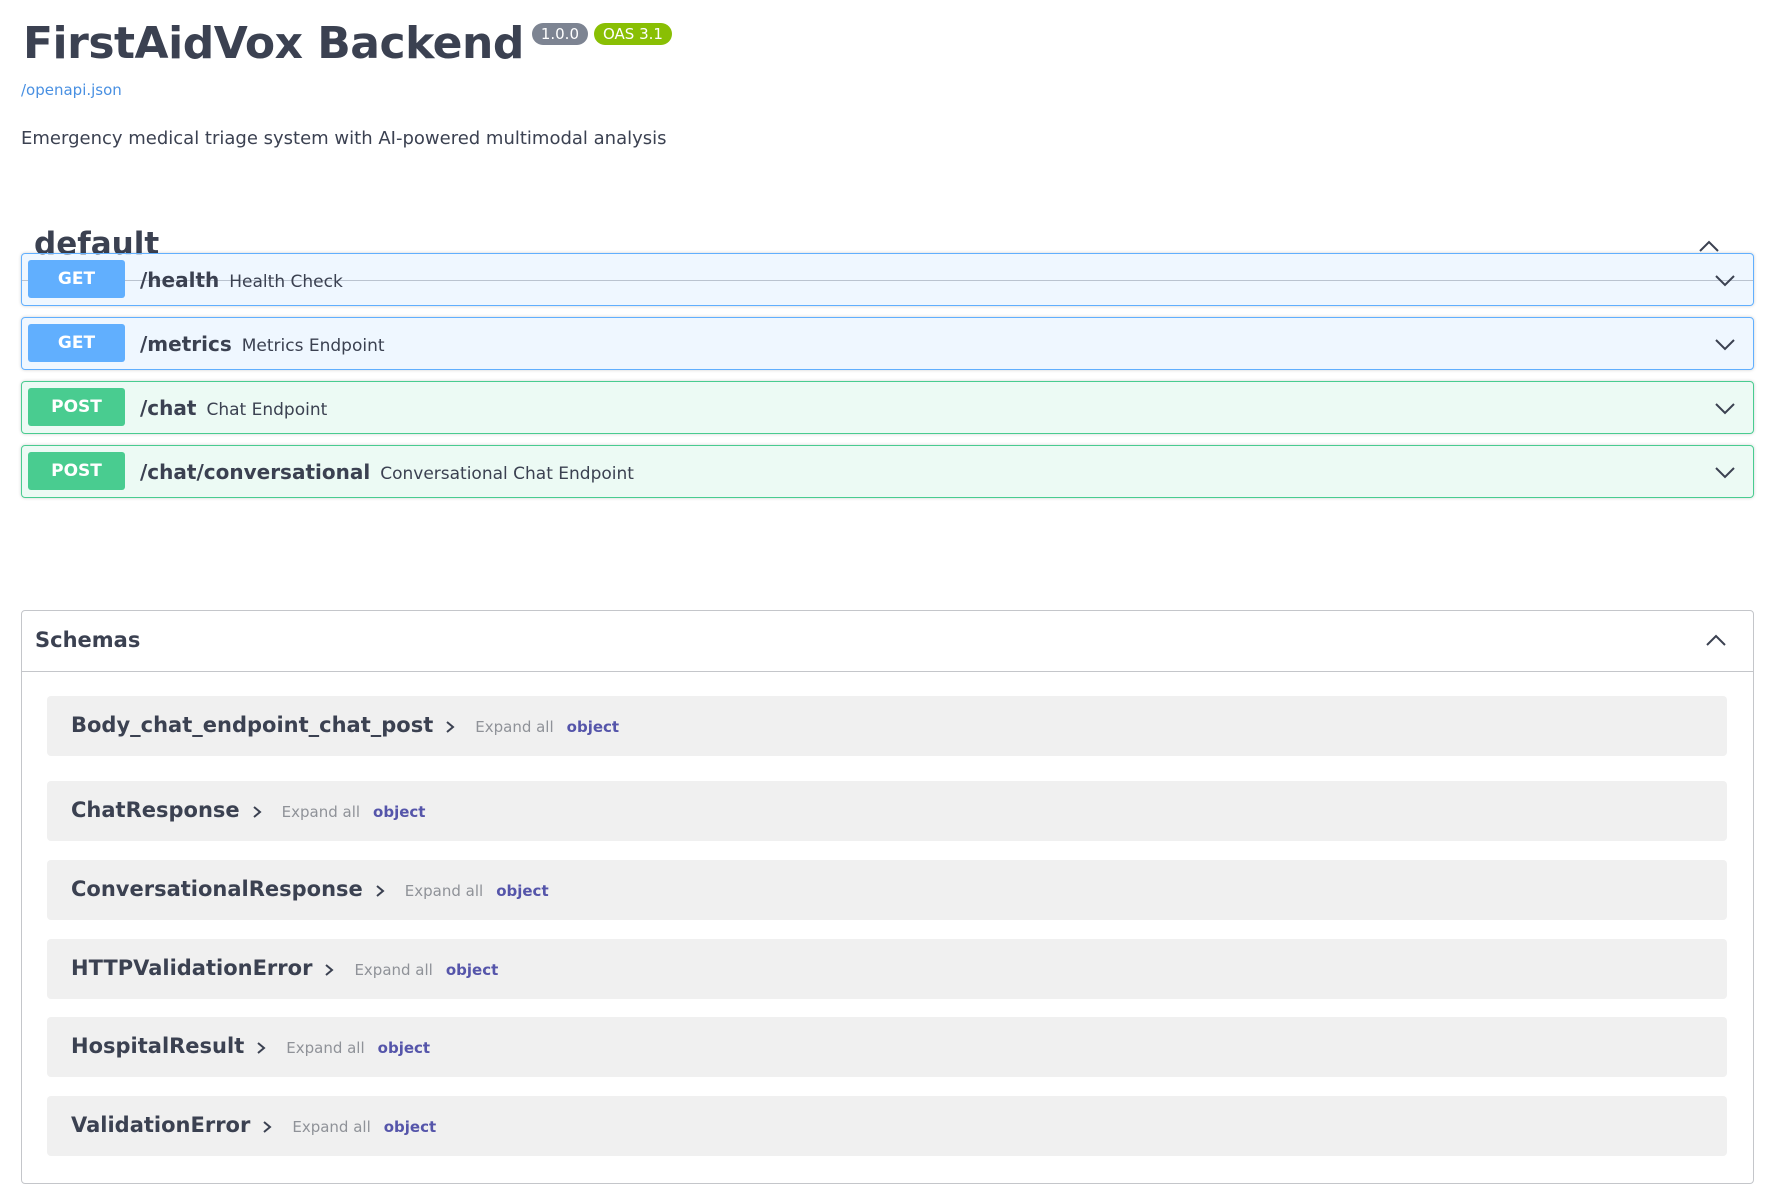 Image resolution: width=1773 pixels, height=1199 pixels. Describe the element at coordinates (217, 889) in the screenshot. I see `model-name: ConversationalResponse` at that location.